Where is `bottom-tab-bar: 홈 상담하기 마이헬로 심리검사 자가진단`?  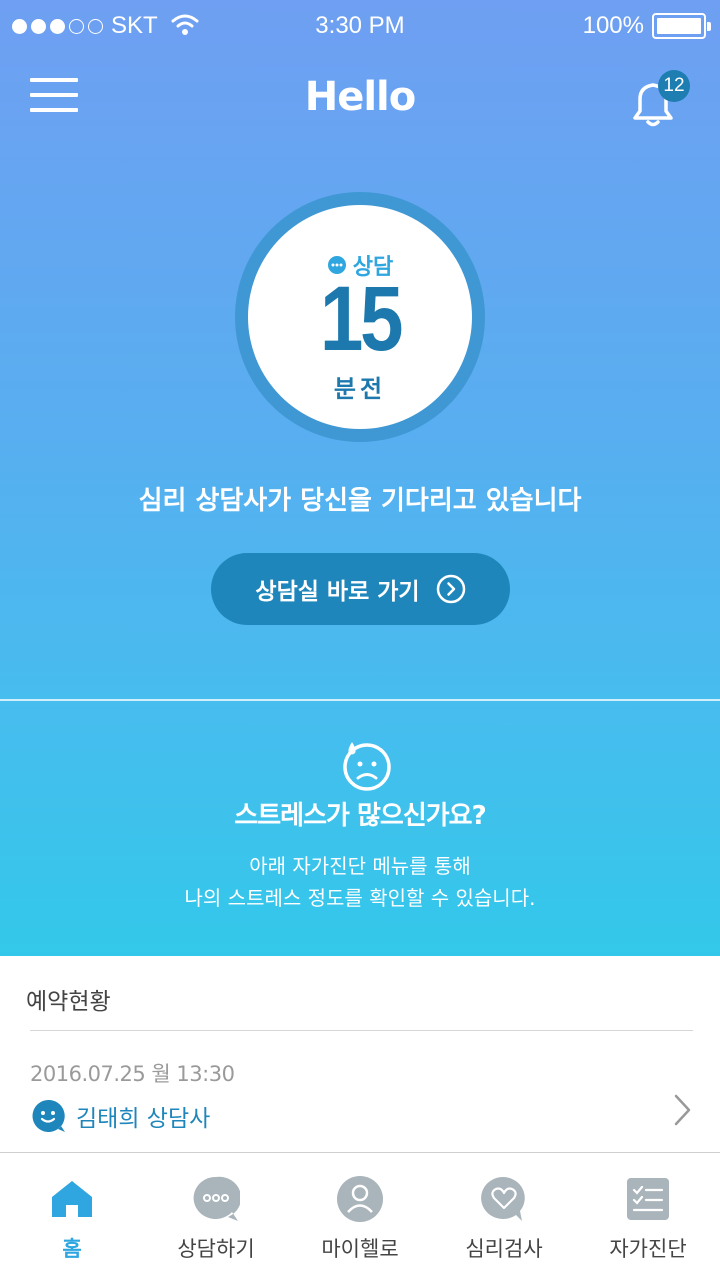 bottom-tab-bar: 홈 상담하기 마이헬로 심리검사 자가진단 is located at coordinates (360, 1216).